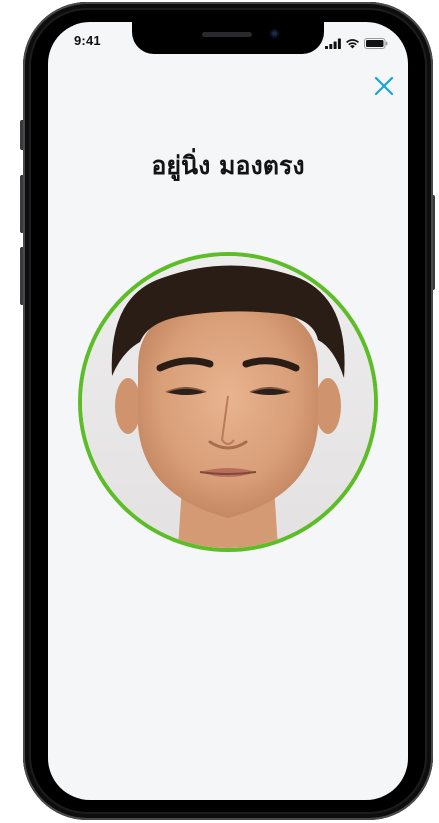  I want to click on close-button, so click(384, 86).